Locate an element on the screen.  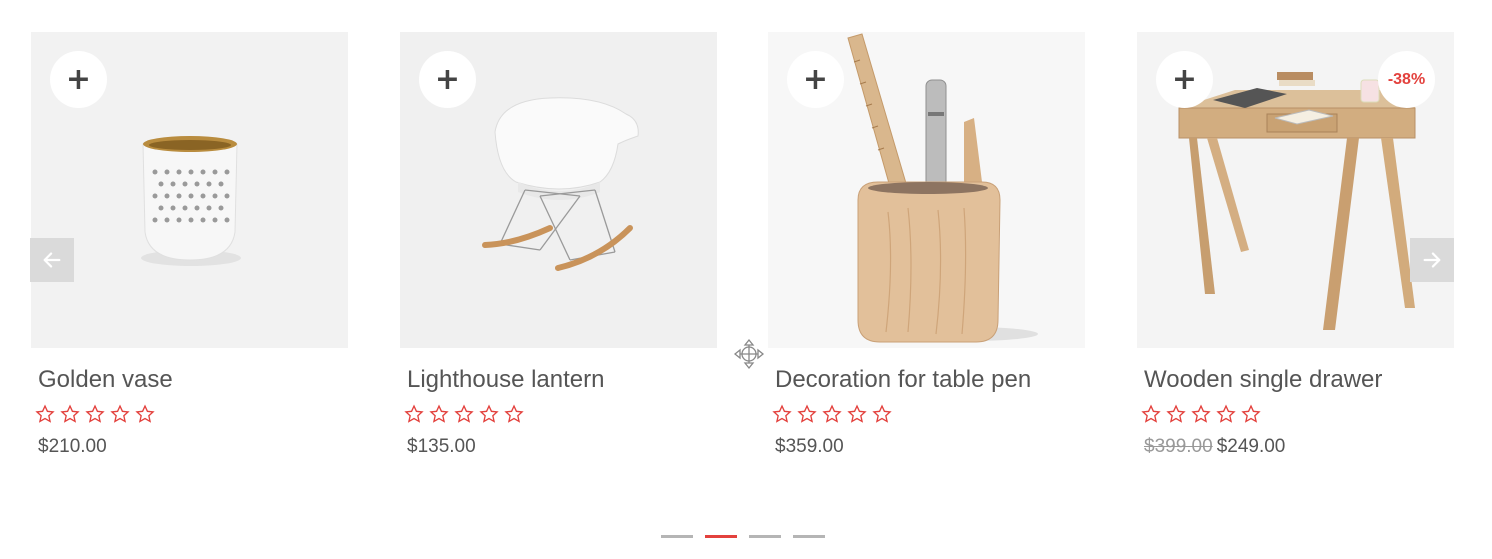
carousel-pagination is located at coordinates (743, 536).